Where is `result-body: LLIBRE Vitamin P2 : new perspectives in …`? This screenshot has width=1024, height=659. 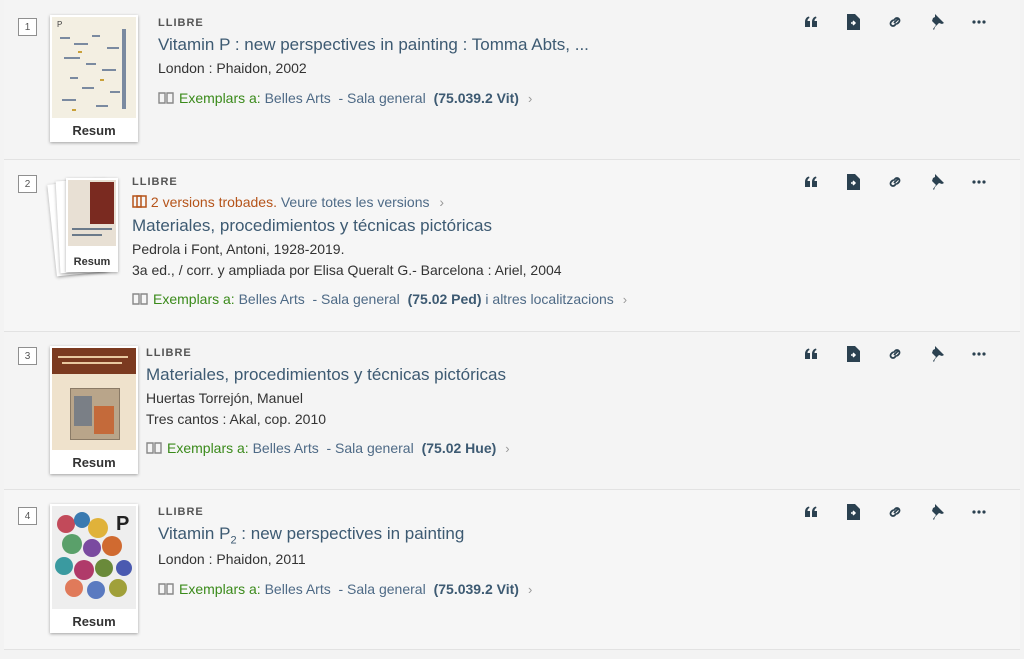
result-body: LLIBRE Vitamin P2 : new perspectives in … is located at coordinates (345, 551).